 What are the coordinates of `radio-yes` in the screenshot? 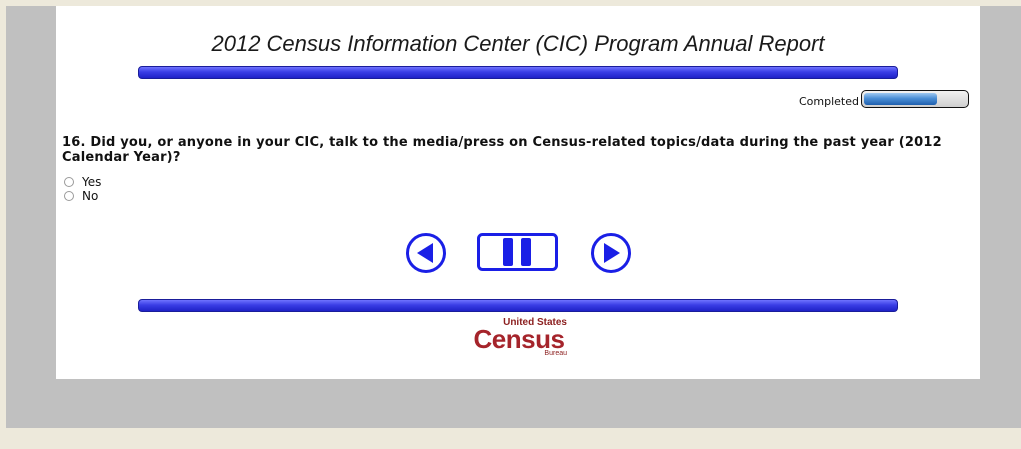 It's located at (69, 182).